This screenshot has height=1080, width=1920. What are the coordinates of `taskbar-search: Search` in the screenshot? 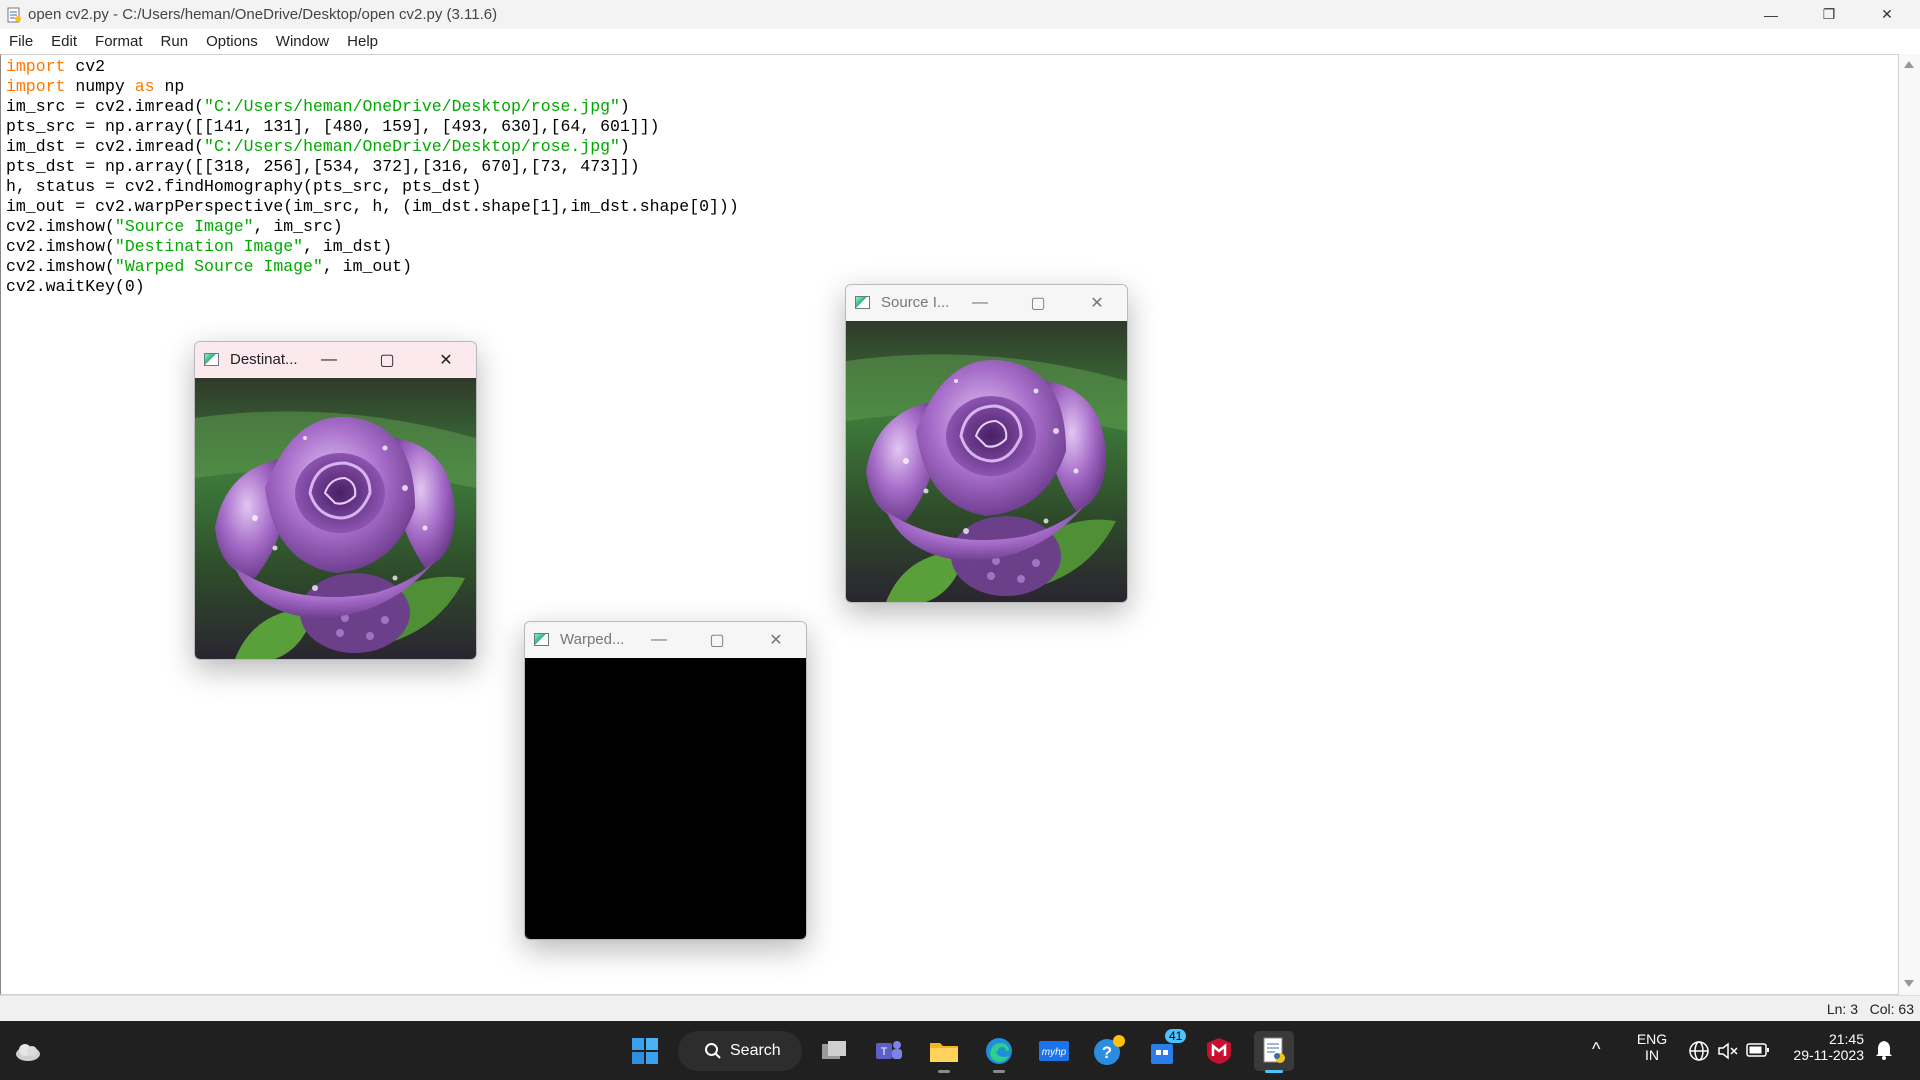 It's located at (740, 1051).